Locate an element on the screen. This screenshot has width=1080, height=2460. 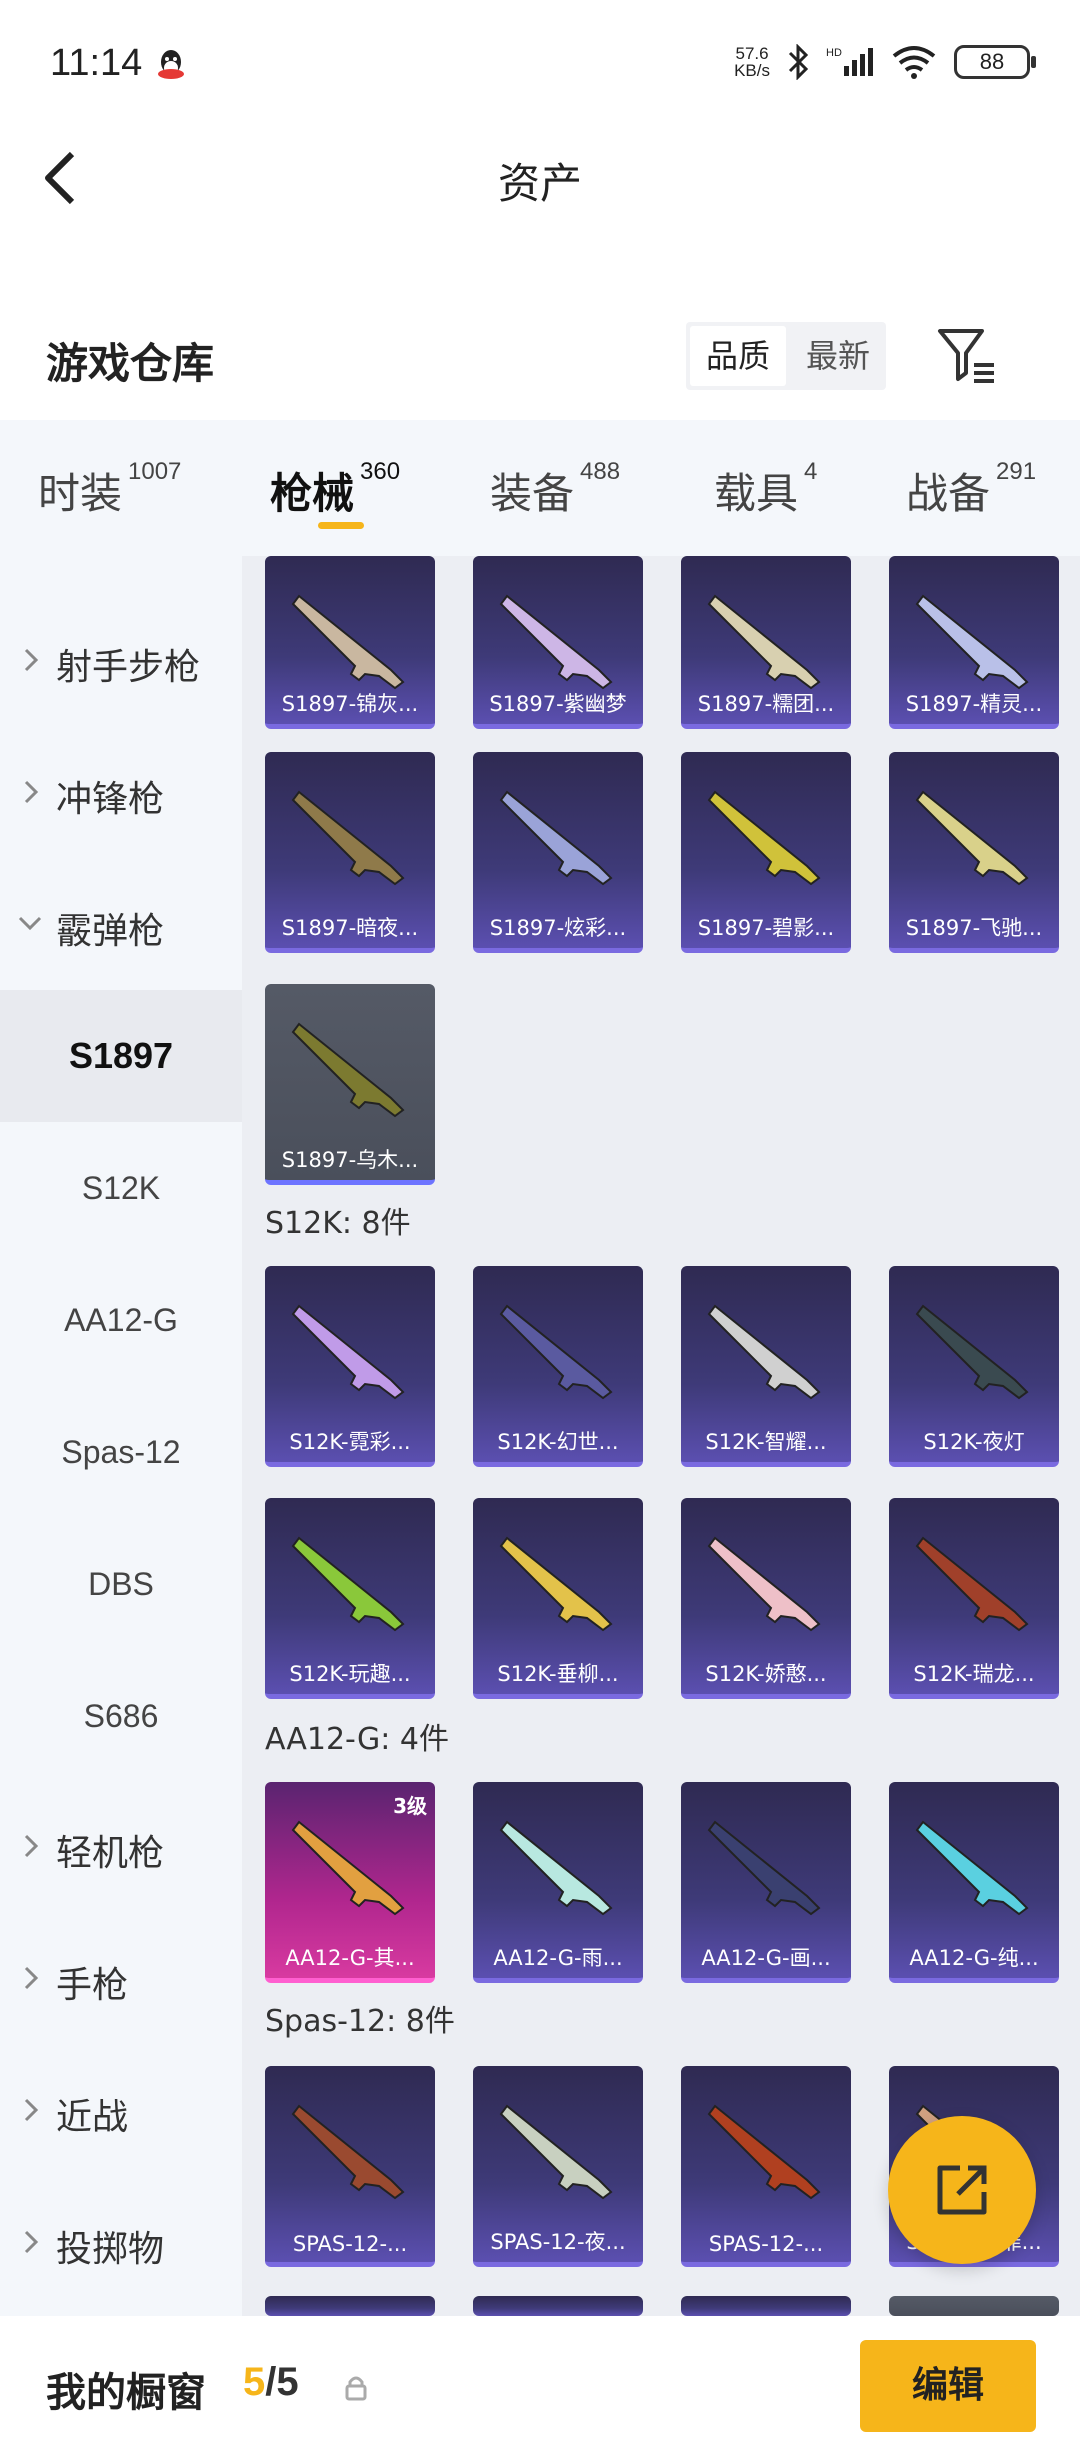
sidebar-sub-s686: S686 is located at coordinates (121, 1716).